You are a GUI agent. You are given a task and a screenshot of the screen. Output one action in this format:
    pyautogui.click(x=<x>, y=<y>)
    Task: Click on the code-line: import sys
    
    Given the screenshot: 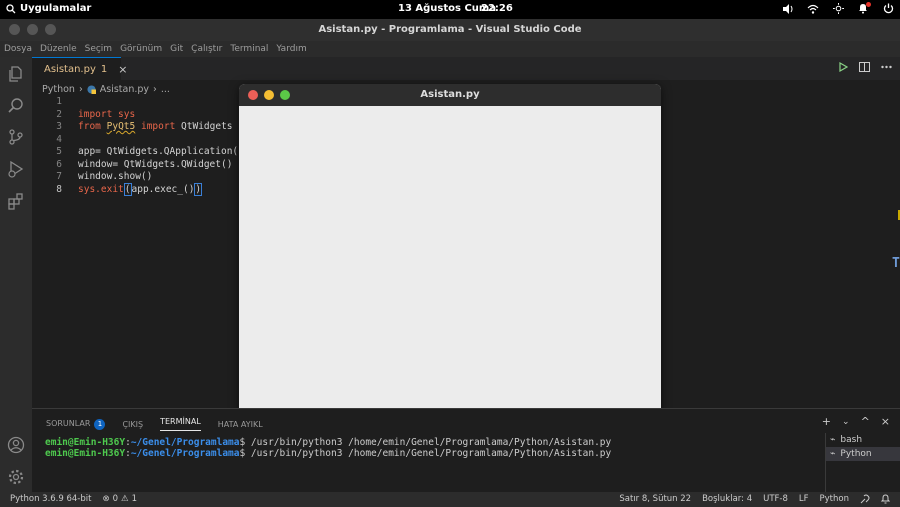 What is the action you would take?
    pyautogui.click(x=161, y=115)
    